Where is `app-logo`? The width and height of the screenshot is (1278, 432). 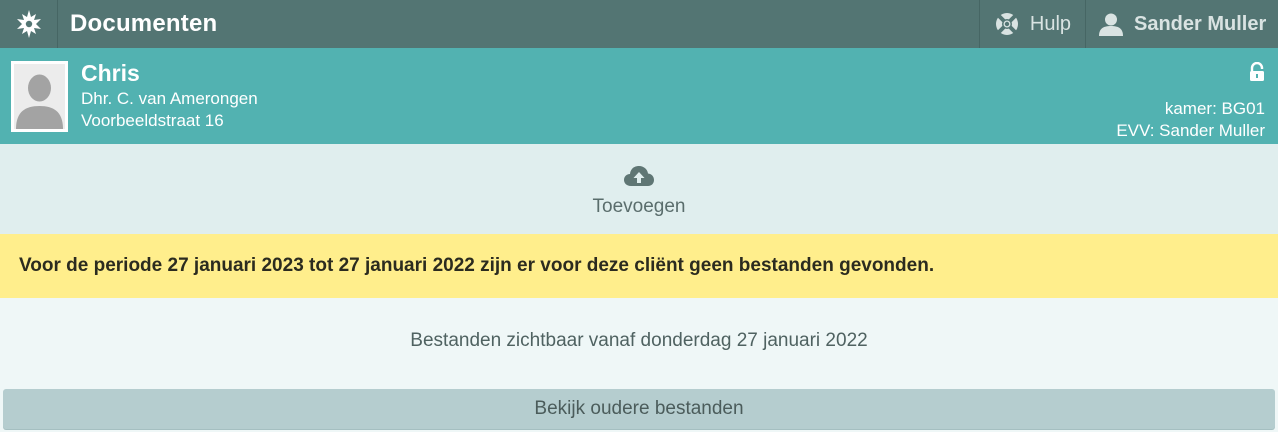 app-logo is located at coordinates (29, 24).